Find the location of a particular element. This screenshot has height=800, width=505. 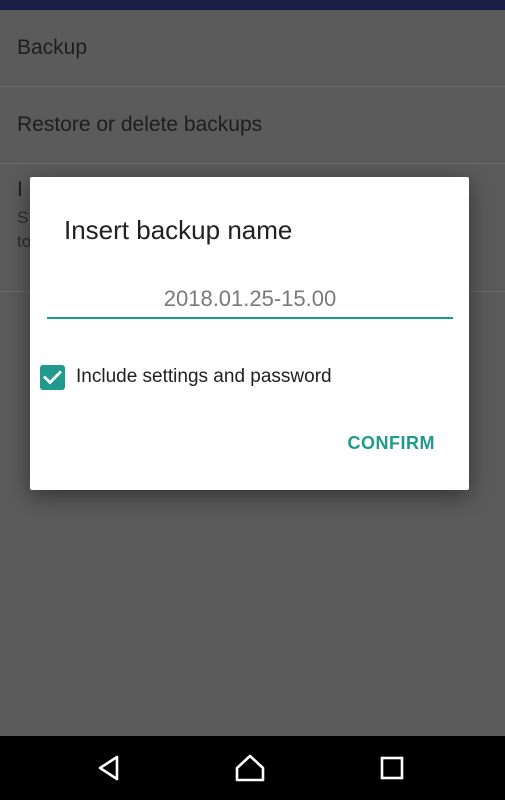

checkmark-icon is located at coordinates (52, 377).